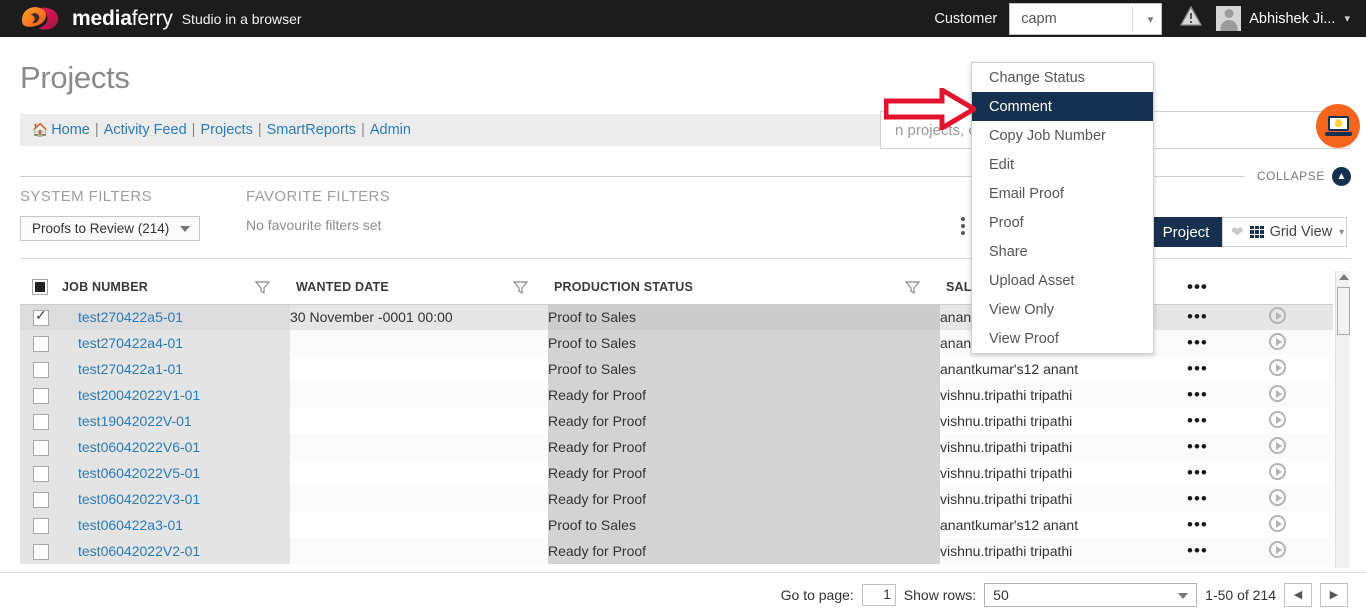 The image size is (1366, 616). What do you see at coordinates (1344, 277) in the screenshot?
I see `scroll-up-arrow-icon` at bounding box center [1344, 277].